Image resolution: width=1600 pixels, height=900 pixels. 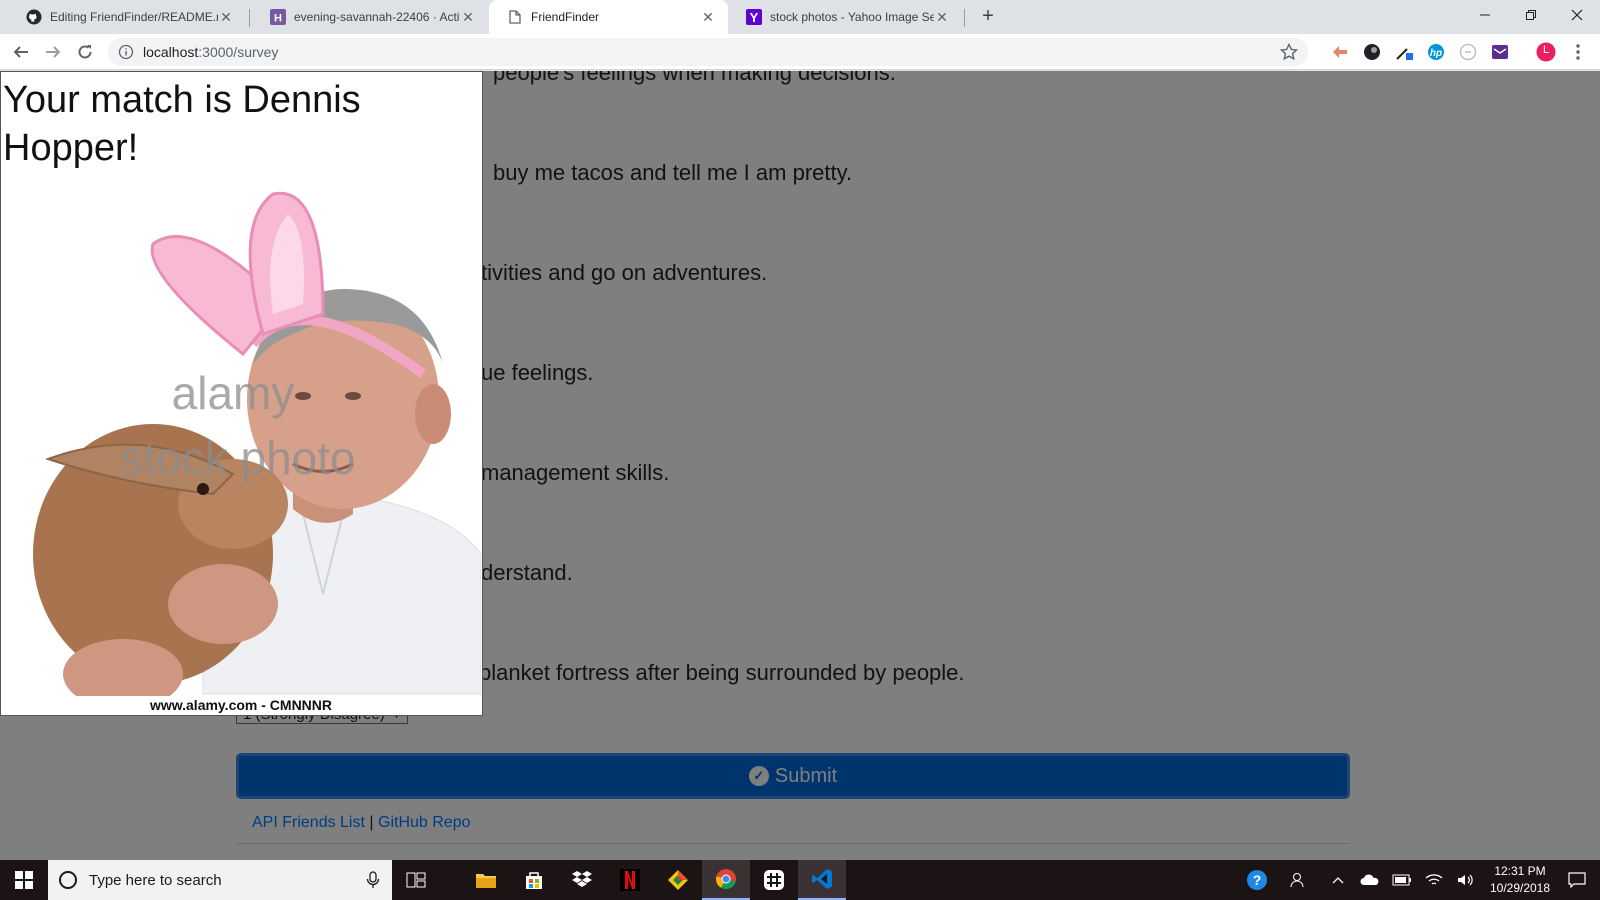 I want to click on svg-text: Y, so click(x=754, y=17).